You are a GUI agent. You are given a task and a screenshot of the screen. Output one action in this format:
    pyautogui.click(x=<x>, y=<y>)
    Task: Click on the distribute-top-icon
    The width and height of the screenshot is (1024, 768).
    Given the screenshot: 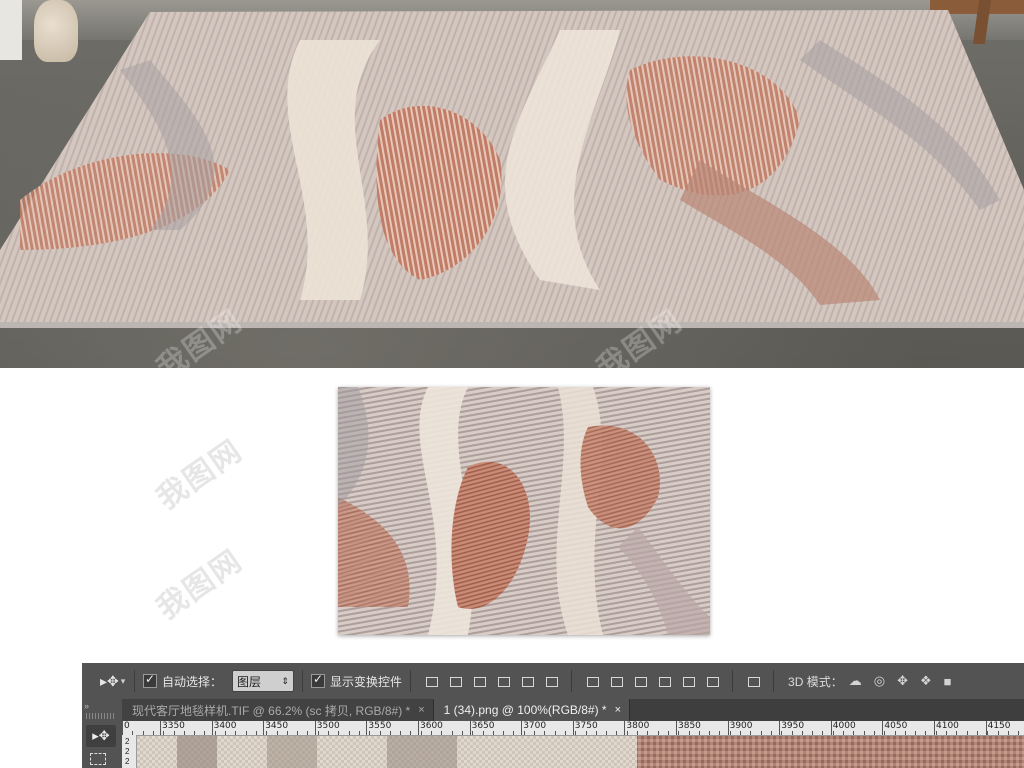 What is the action you would take?
    pyautogui.click(x=592, y=681)
    